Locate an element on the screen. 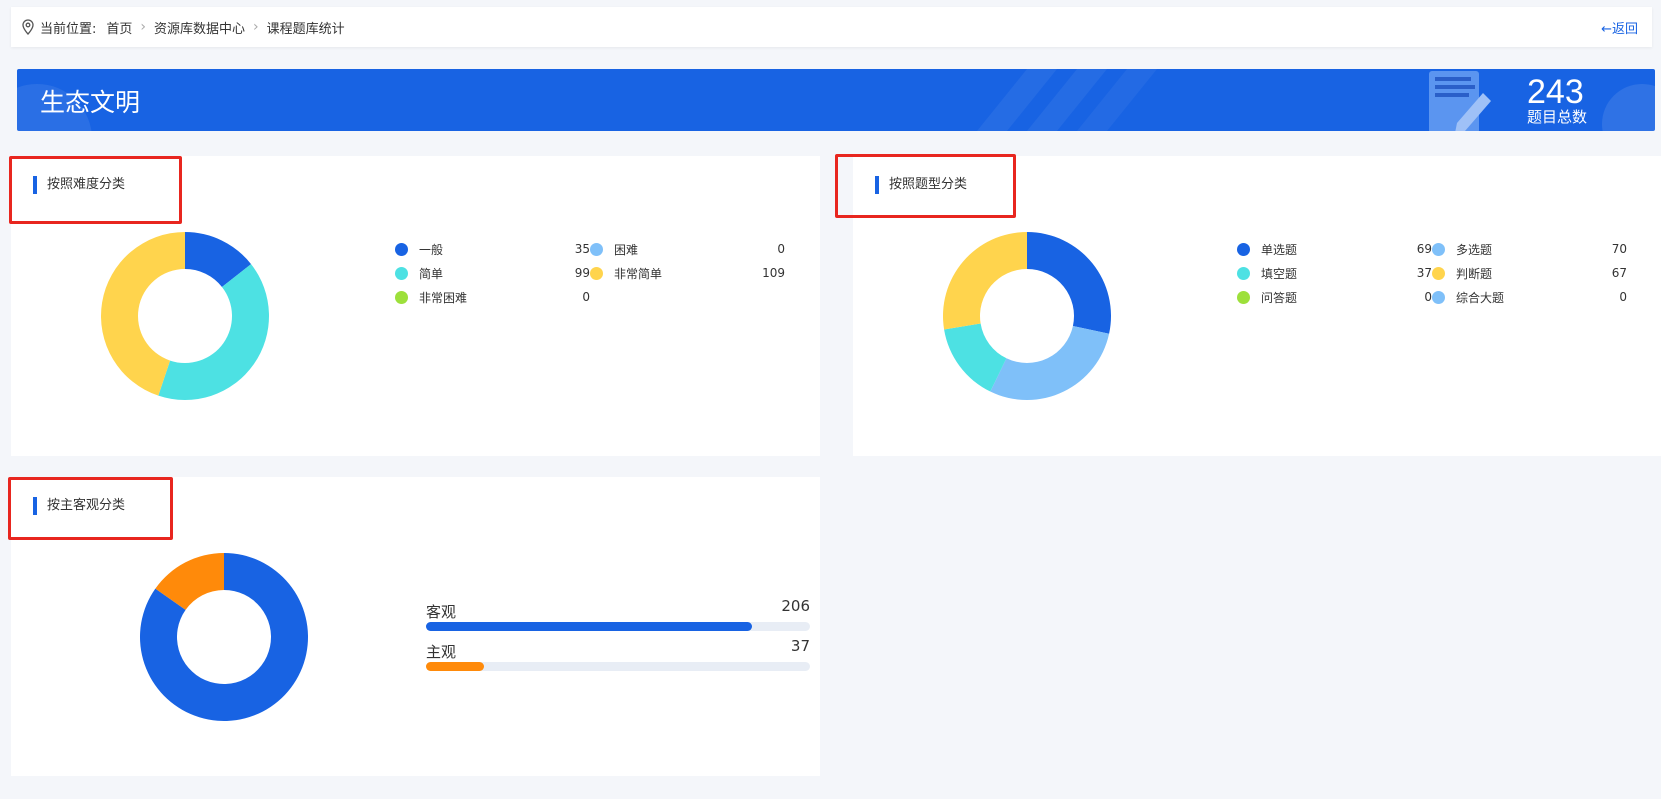 The image size is (1661, 799). bar-row: 客观 206 is located at coordinates (618, 619).